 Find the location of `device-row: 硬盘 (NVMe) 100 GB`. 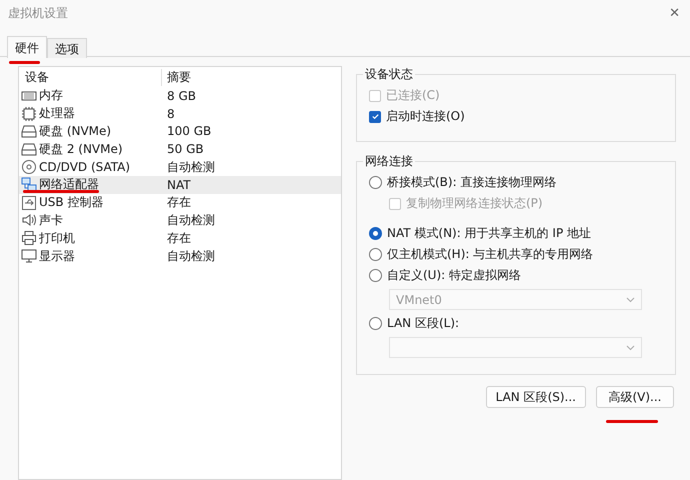

device-row: 硬盘 (NVMe) 100 GB is located at coordinates (180, 131).